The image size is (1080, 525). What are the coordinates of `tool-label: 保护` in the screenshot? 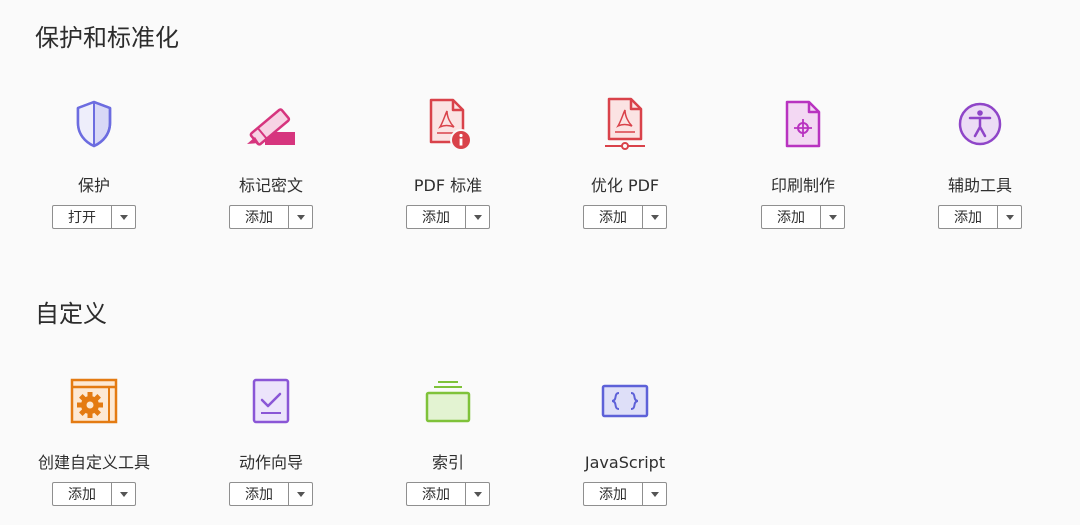 It's located at (93, 185).